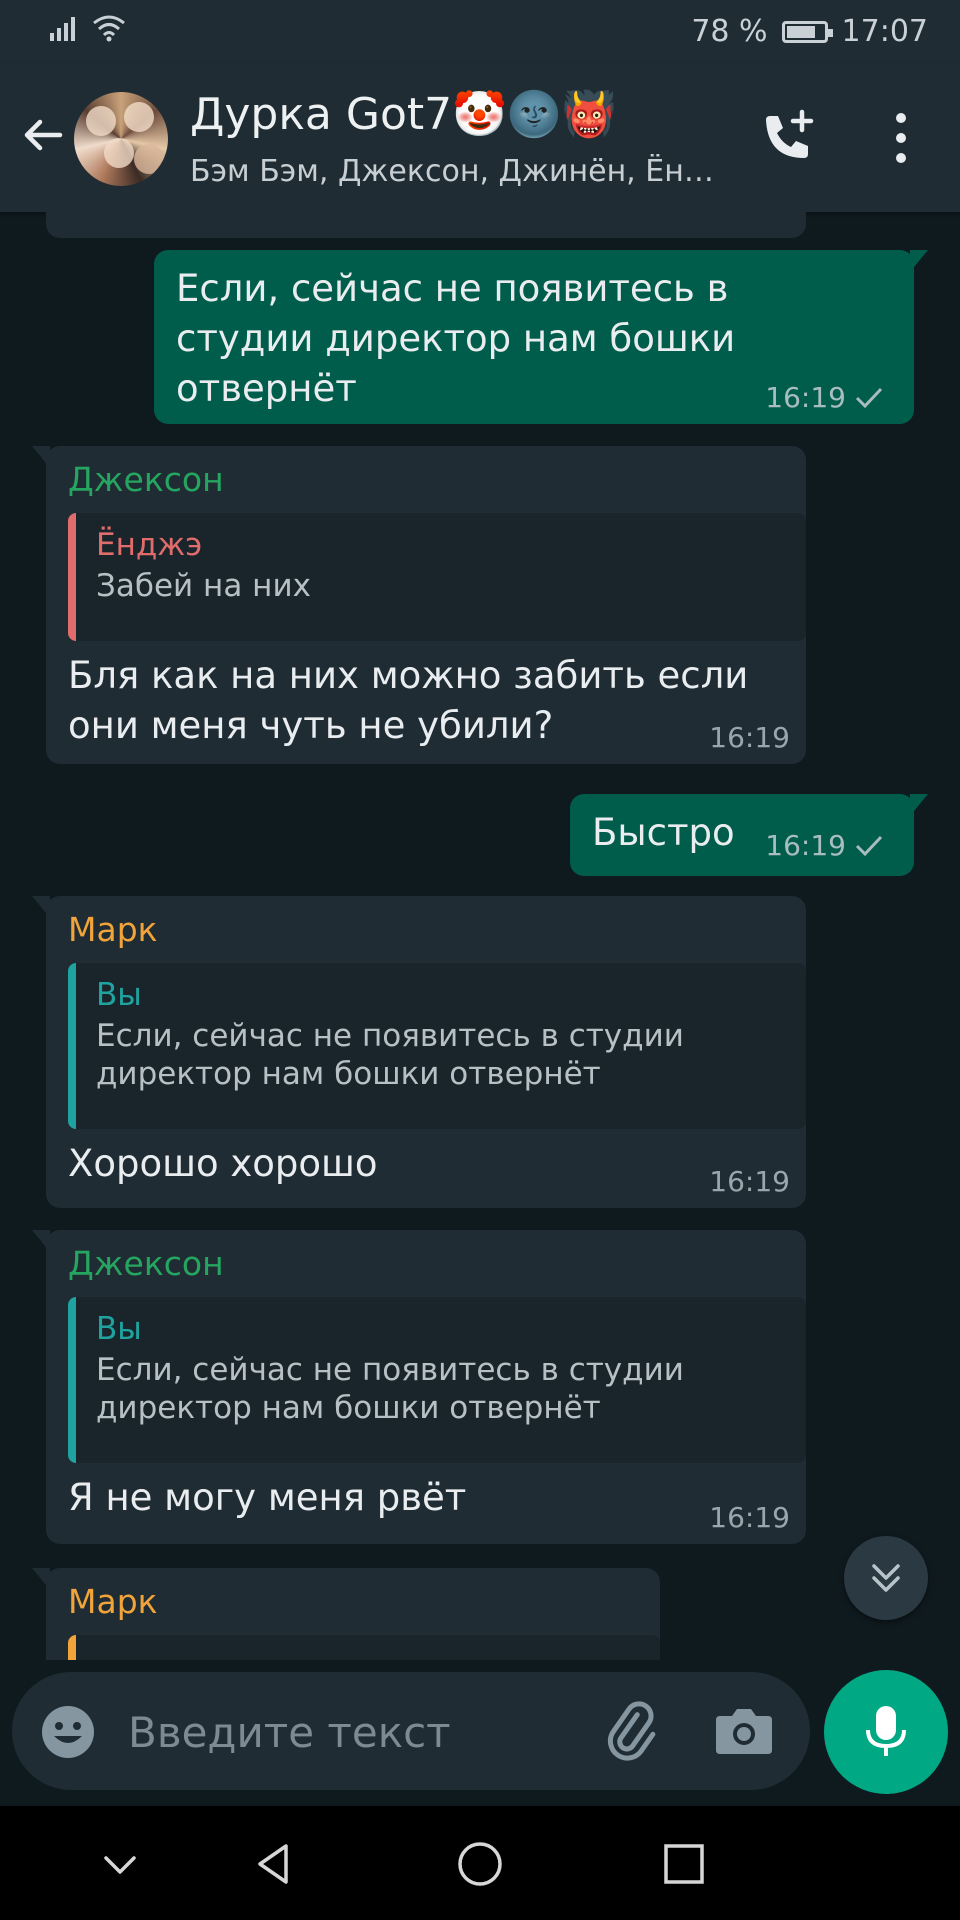  What do you see at coordinates (744, 1730) in the screenshot?
I see `camera-icon` at bounding box center [744, 1730].